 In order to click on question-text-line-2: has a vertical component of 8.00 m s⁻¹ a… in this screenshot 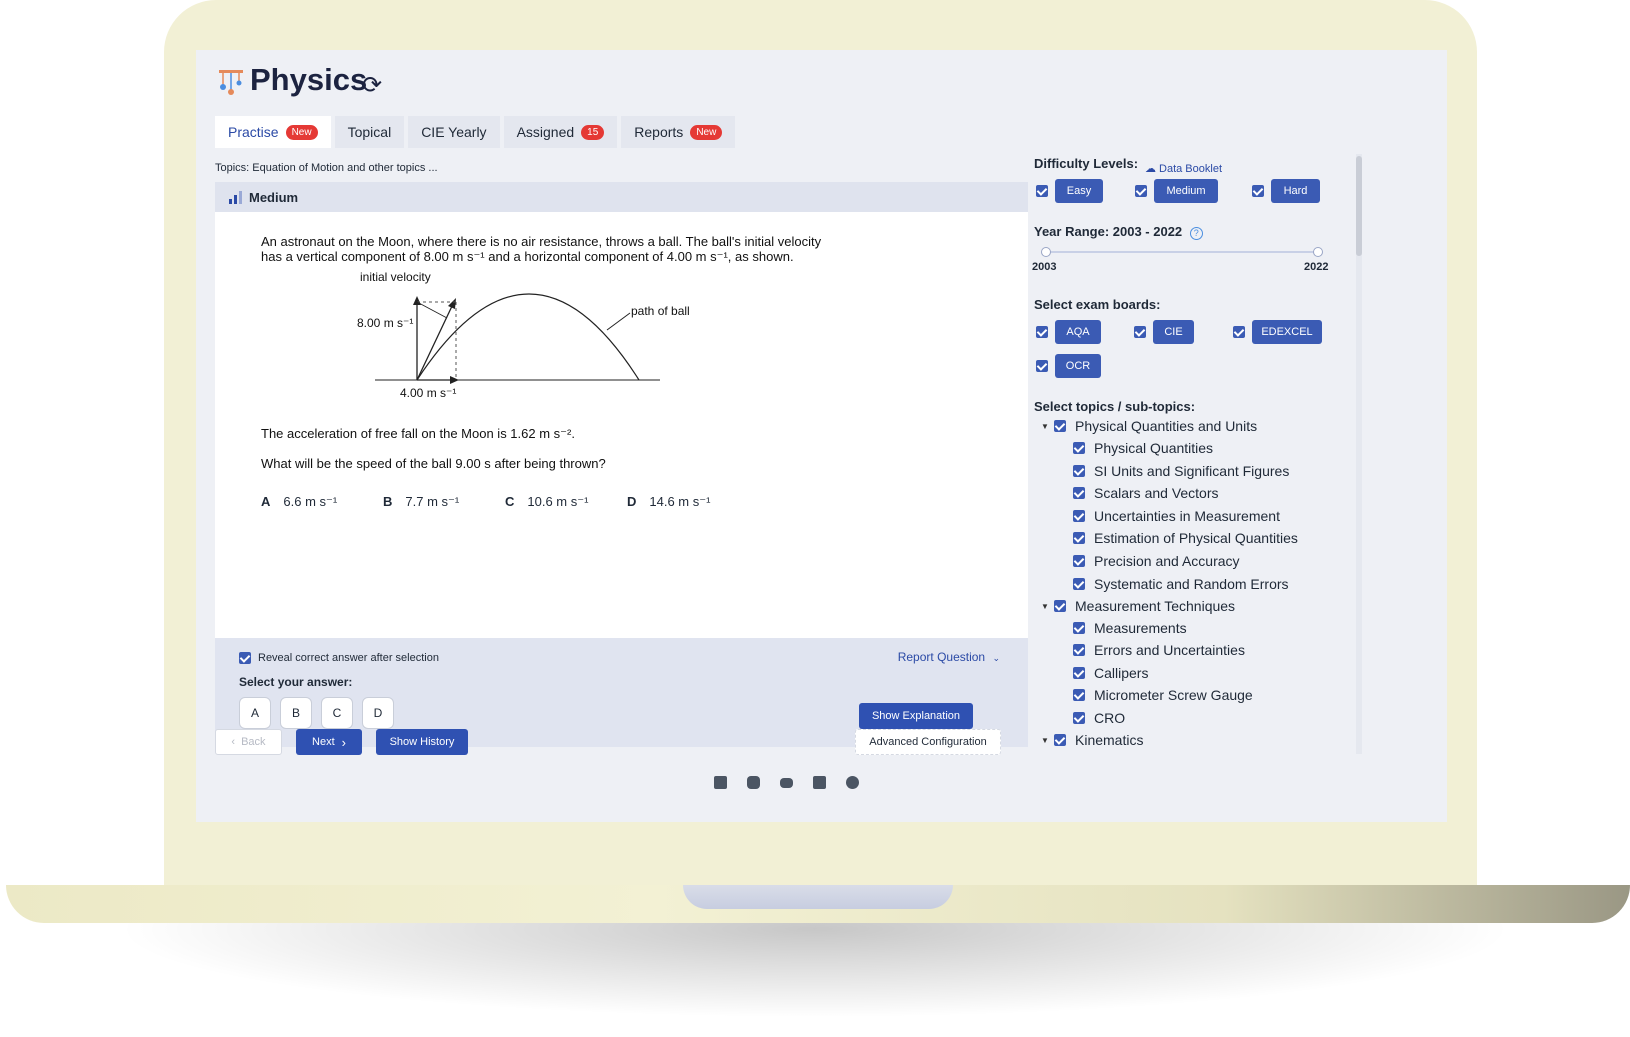, I will do `click(527, 256)`.